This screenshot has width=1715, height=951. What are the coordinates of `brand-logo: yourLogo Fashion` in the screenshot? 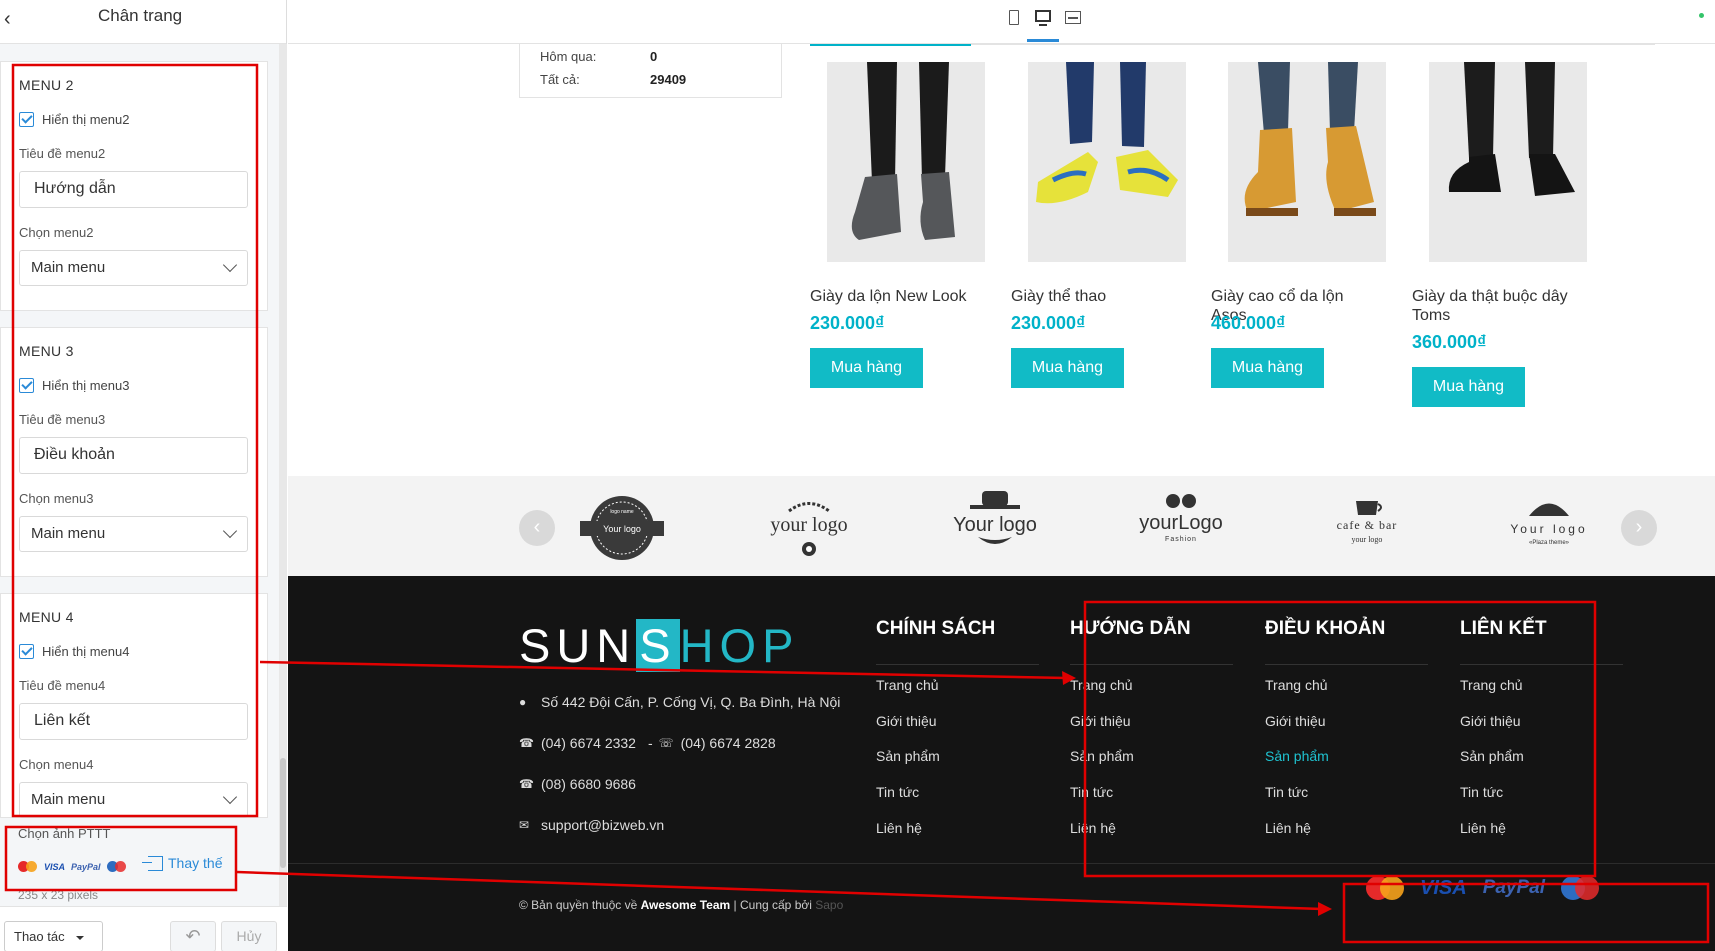 It's located at (1181, 528).